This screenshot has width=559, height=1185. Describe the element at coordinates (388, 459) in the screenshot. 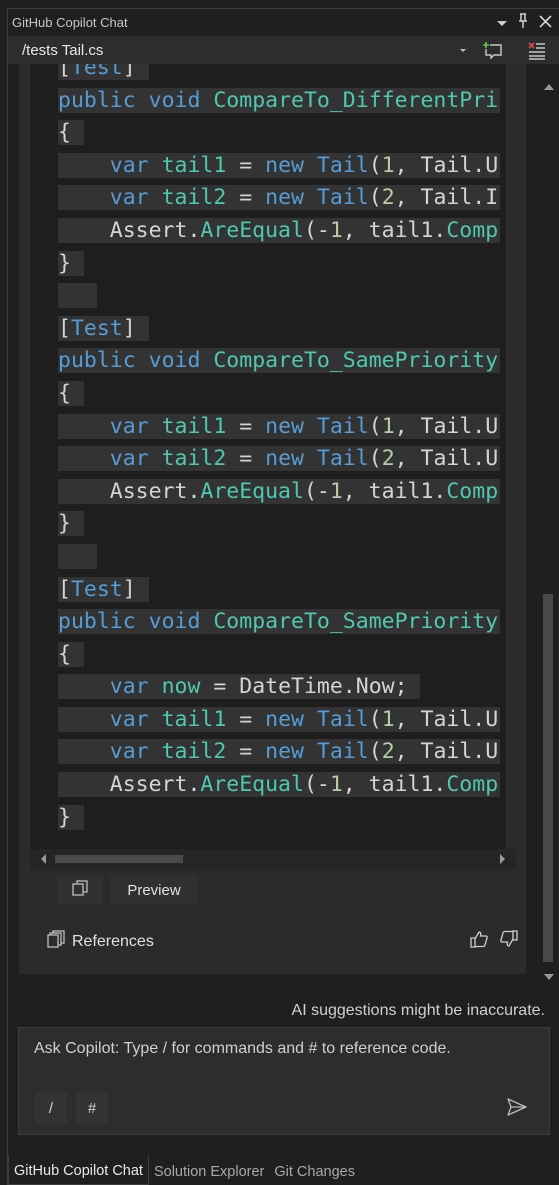

I see `code-token: 2` at that location.